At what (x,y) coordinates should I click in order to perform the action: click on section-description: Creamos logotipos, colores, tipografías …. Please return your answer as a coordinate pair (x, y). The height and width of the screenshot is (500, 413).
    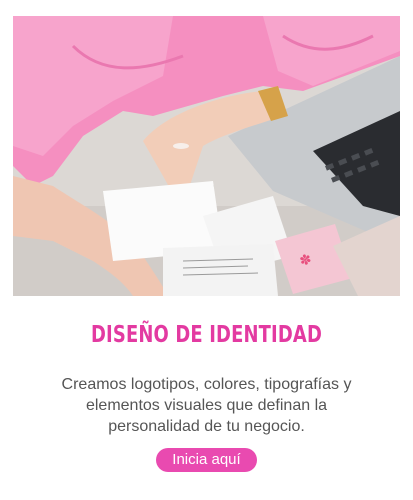
    Looking at the image, I should click on (206, 405).